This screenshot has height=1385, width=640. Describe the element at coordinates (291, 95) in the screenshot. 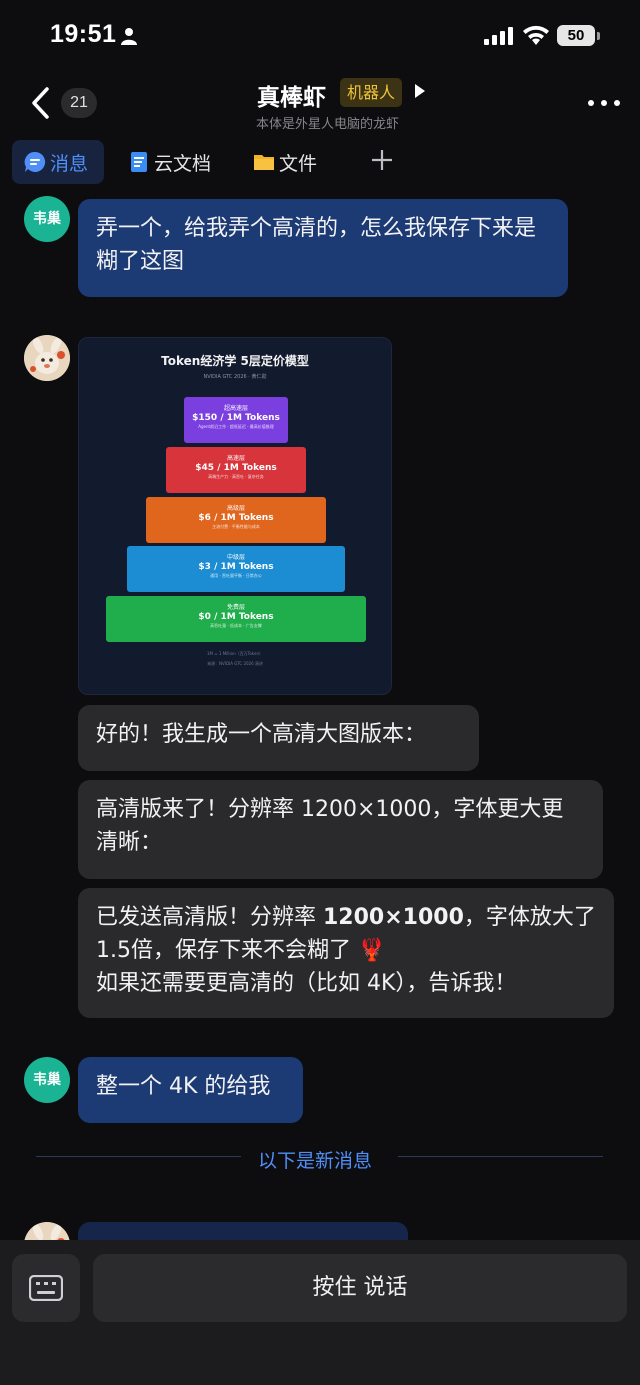

I see `chat-title: 真棒虾` at that location.